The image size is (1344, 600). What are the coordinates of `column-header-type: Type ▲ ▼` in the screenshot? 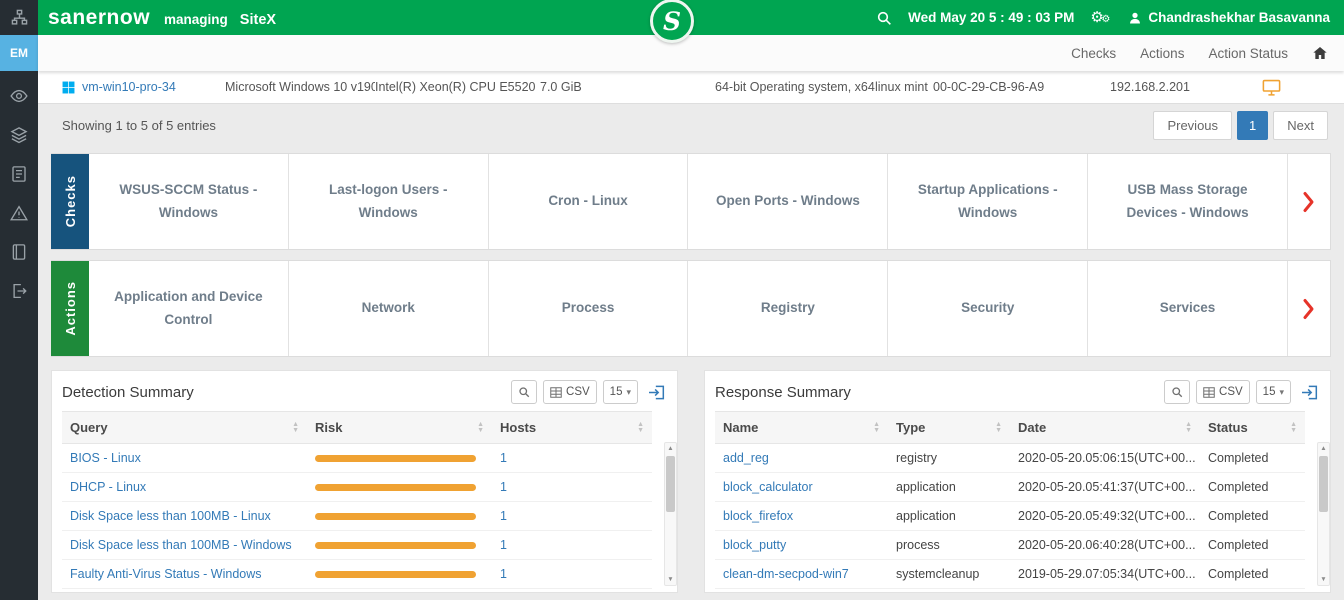 It's located at (949, 427).